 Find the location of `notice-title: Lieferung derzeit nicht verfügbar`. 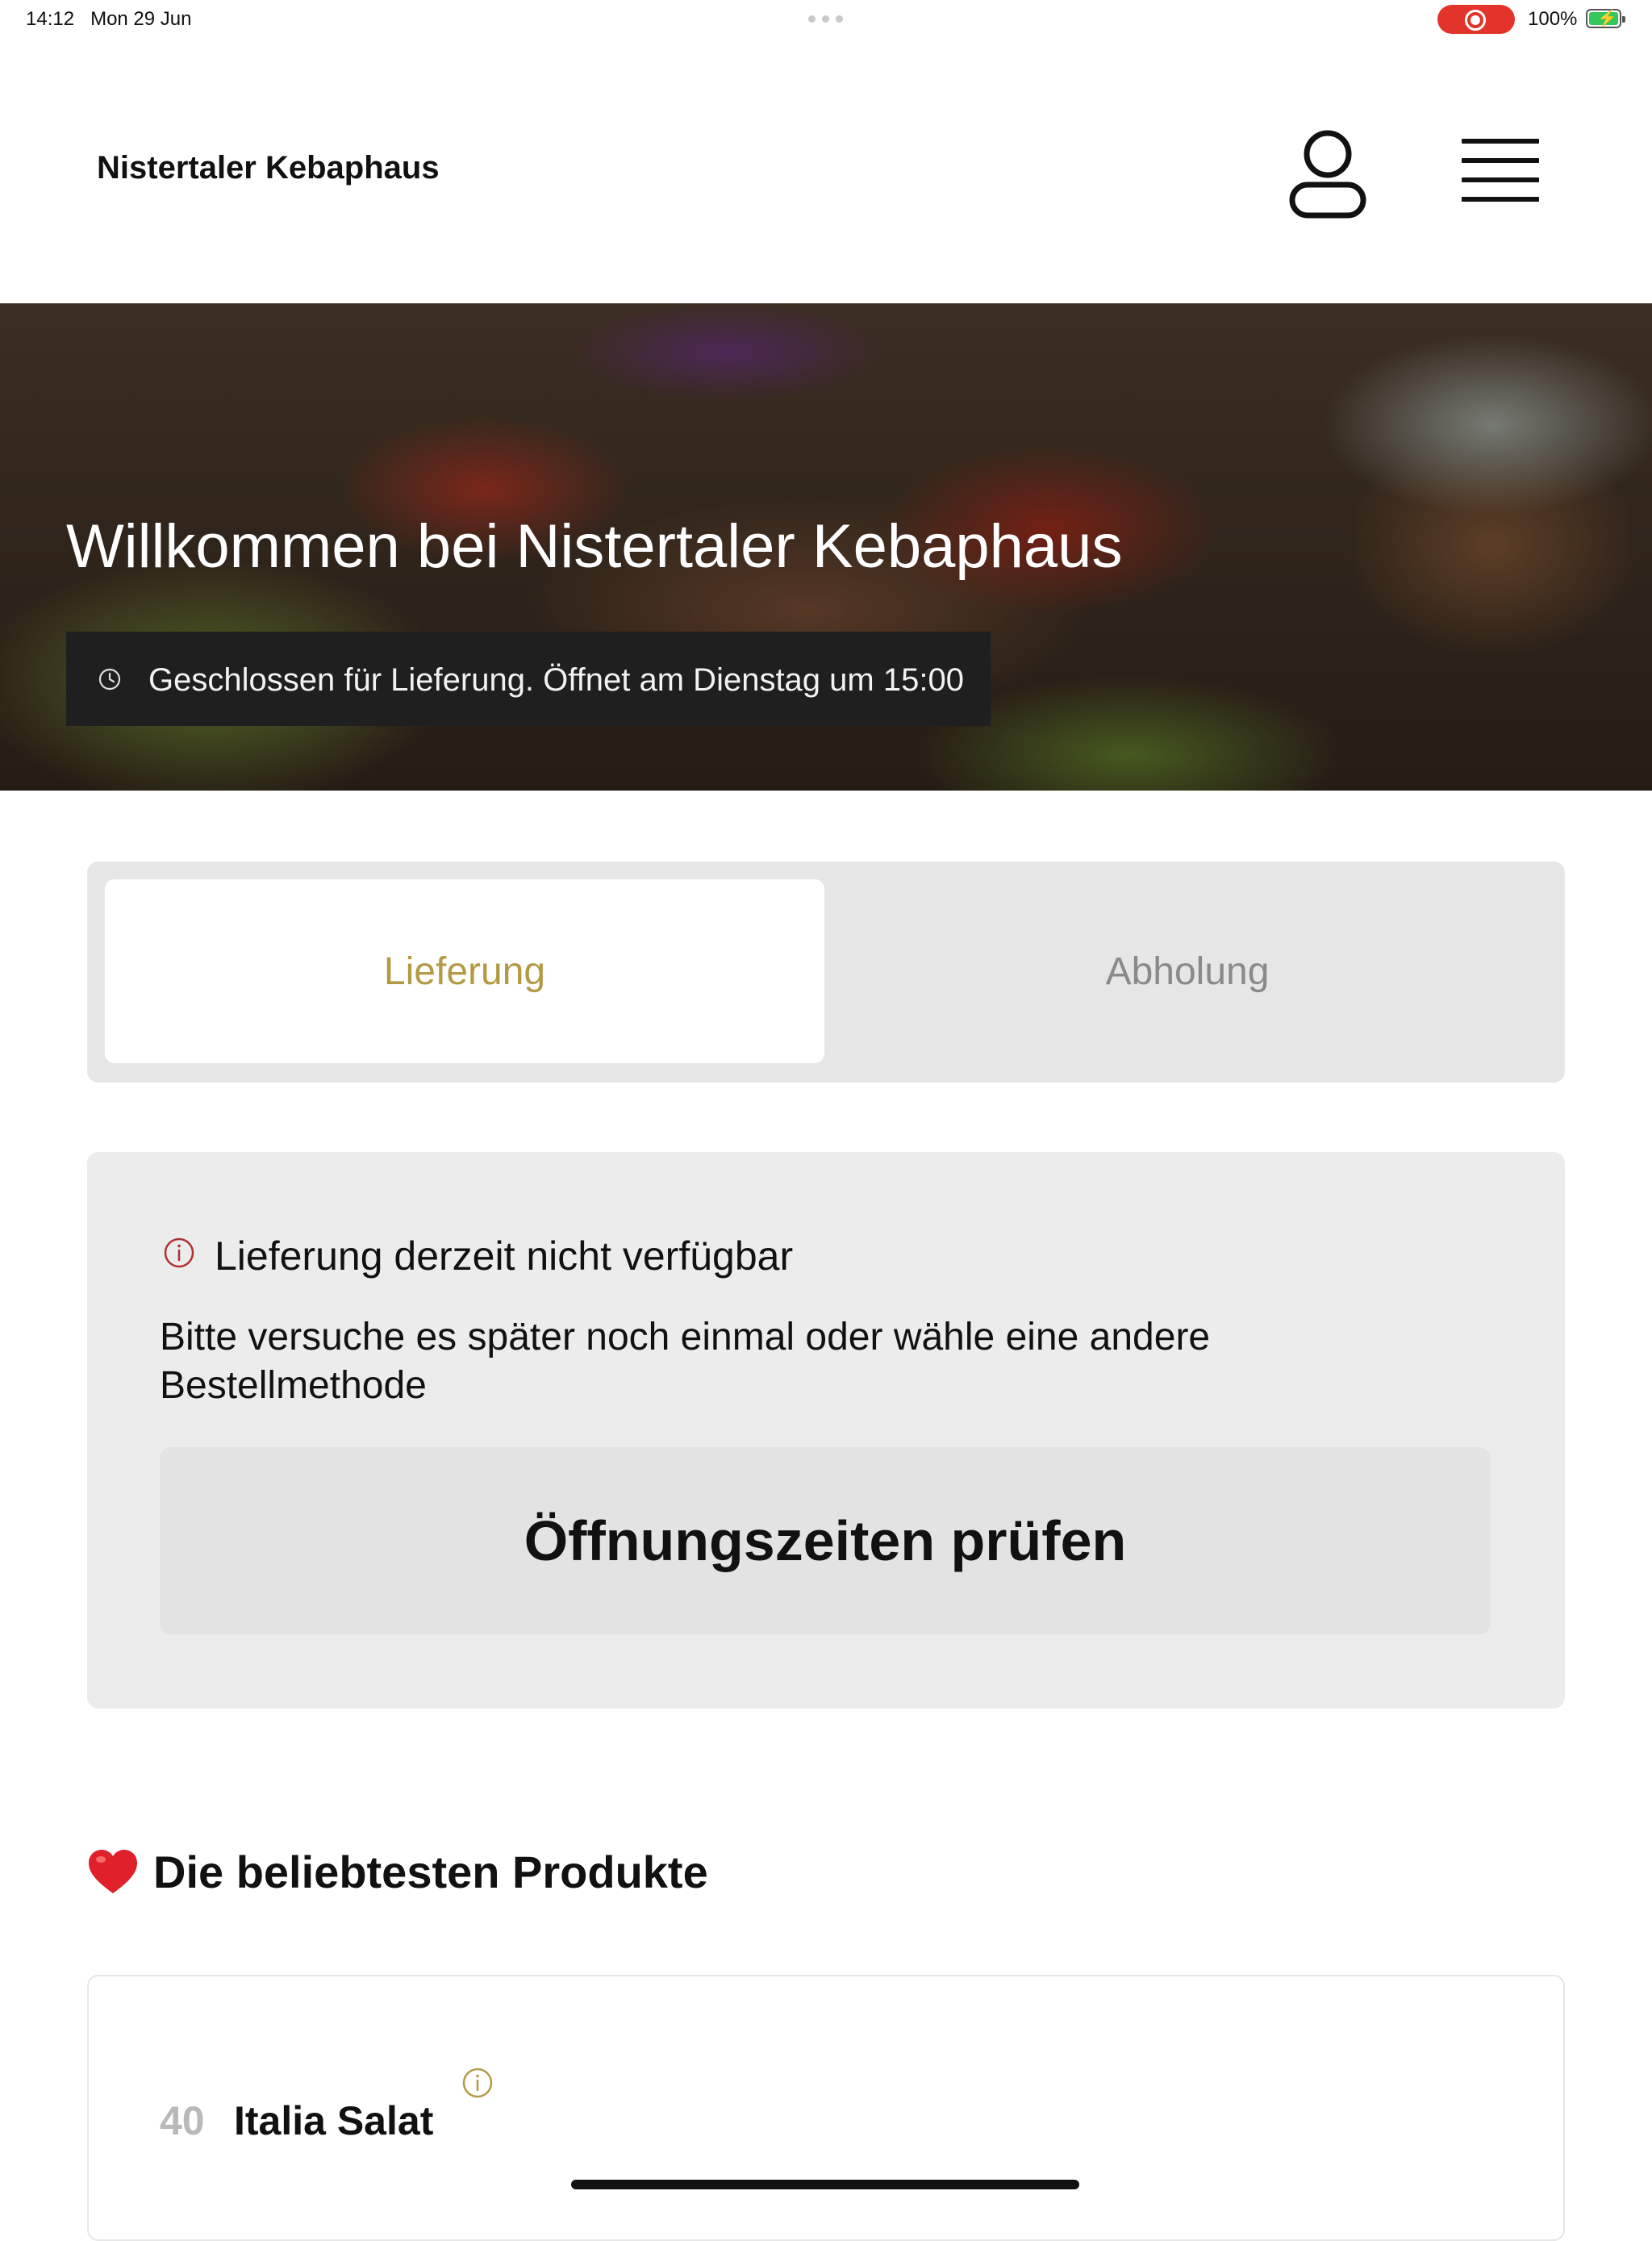

notice-title: Lieferung derzeit nicht verfügbar is located at coordinates (504, 1256).